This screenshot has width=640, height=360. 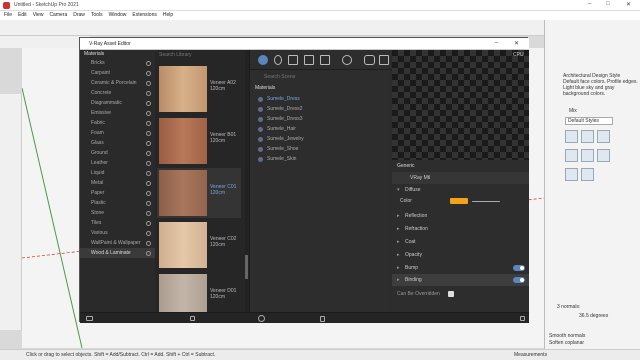 I want to click on category-item: Metal, so click(x=117, y=183).